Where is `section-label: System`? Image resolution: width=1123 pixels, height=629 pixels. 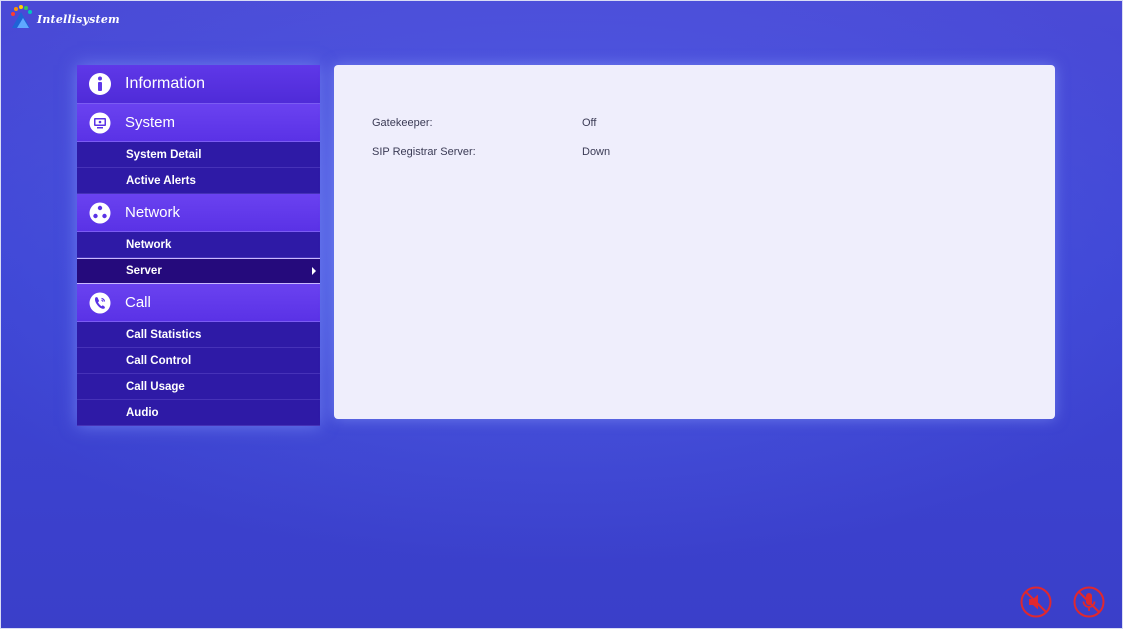 section-label: System is located at coordinates (150, 122).